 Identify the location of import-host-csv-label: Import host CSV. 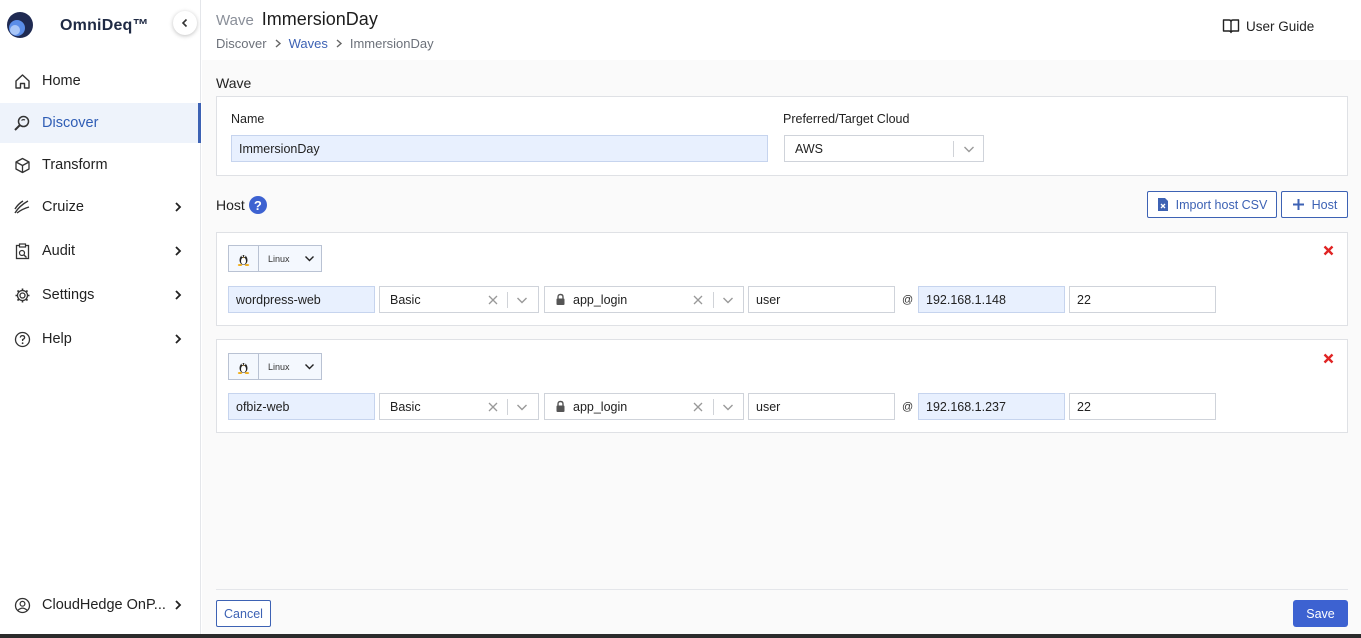
(1221, 204).